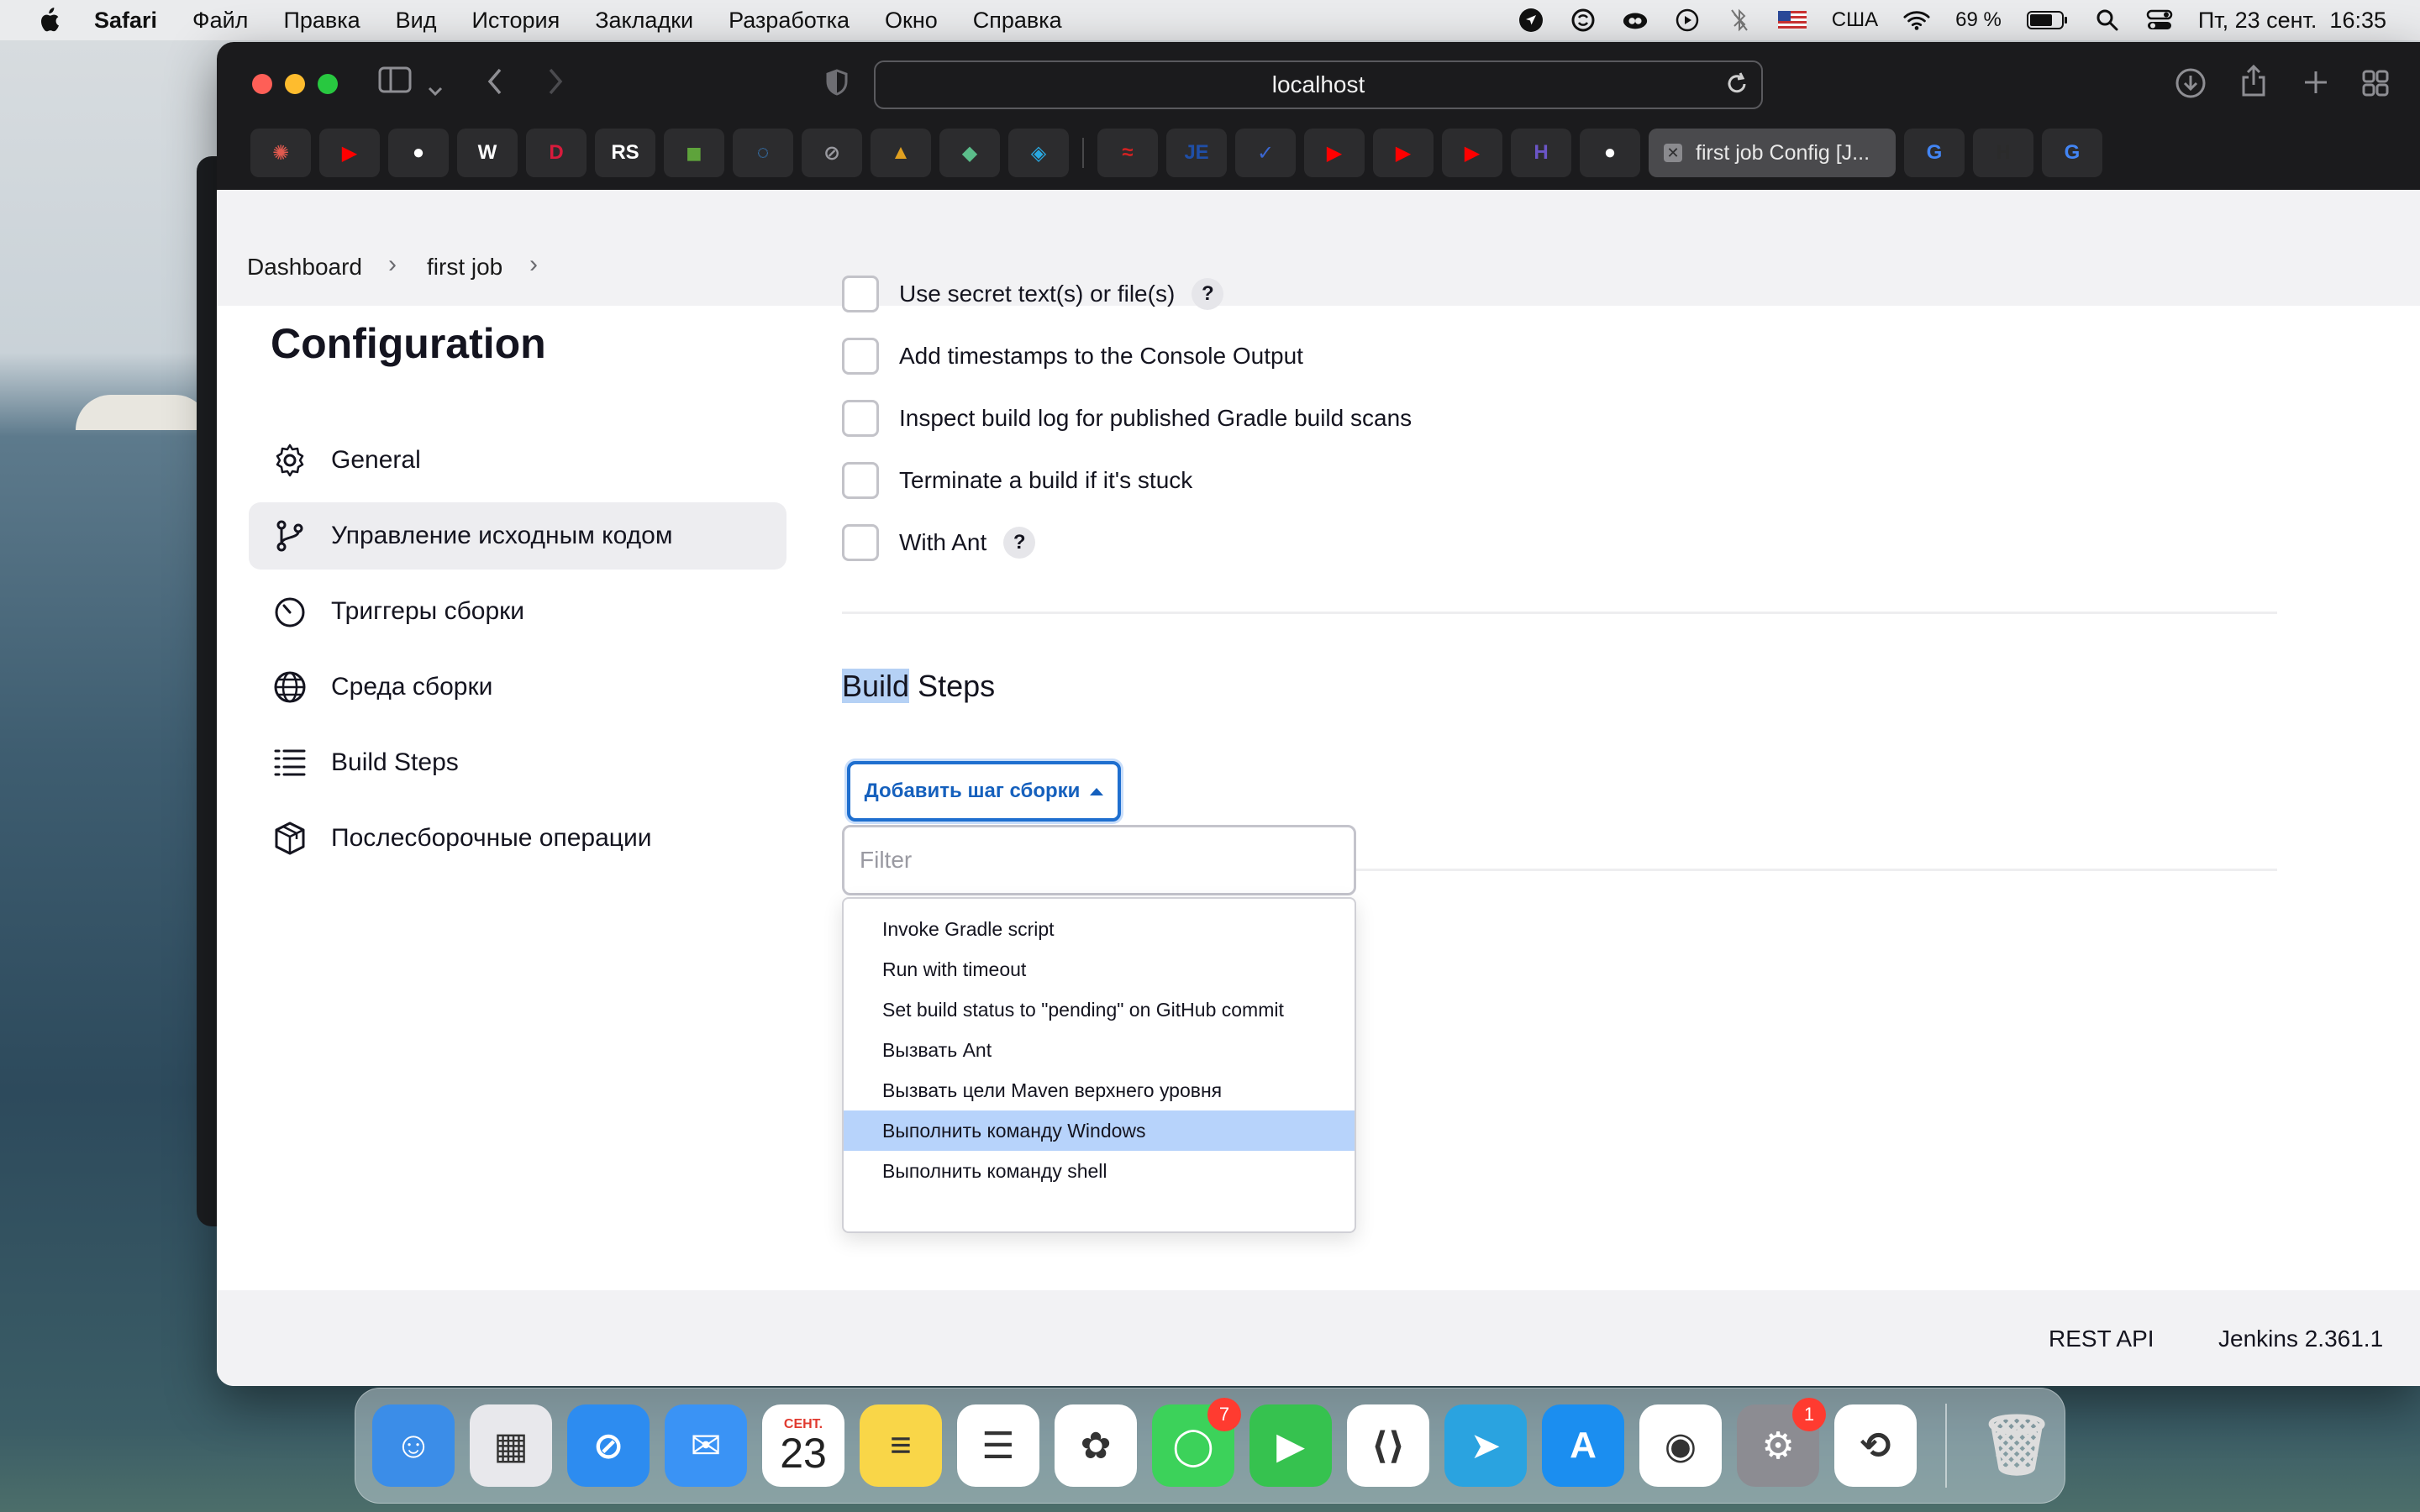 The height and width of the screenshot is (1512, 2420). Describe the element at coordinates (495, 84) in the screenshot. I see `back-icon` at that location.